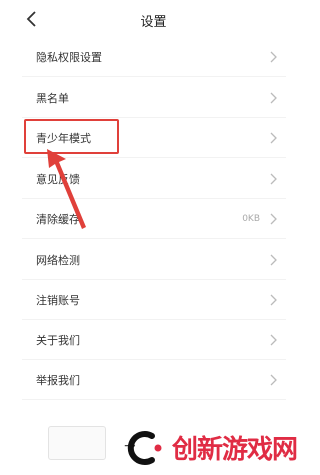 The height and width of the screenshot is (475, 320). I want to click on settings-item-label: 黑名单, so click(52, 98).